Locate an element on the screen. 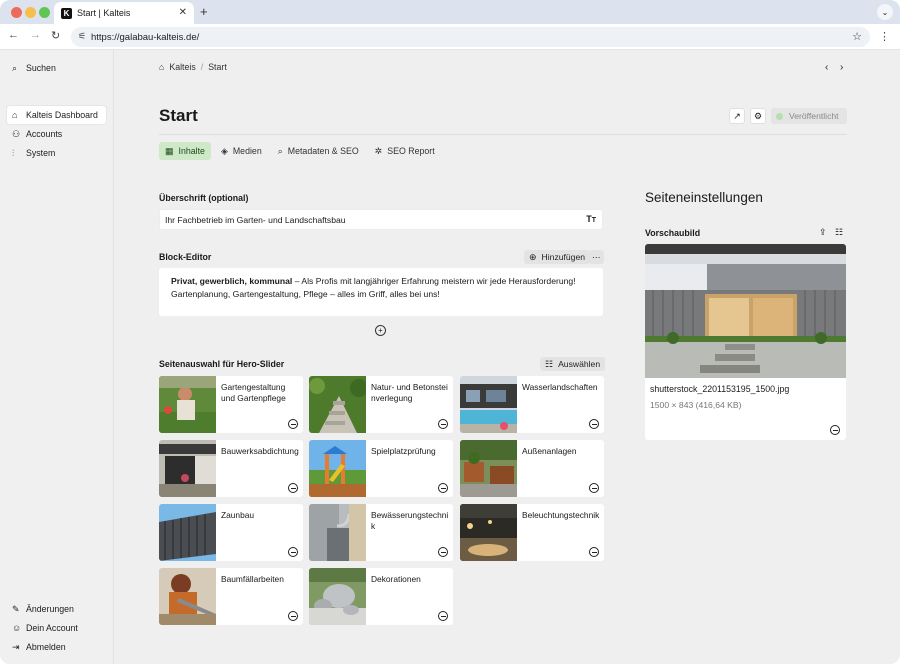 The height and width of the screenshot is (664, 900). slider-page-card: Spielplatzprüfung is located at coordinates (381, 468).